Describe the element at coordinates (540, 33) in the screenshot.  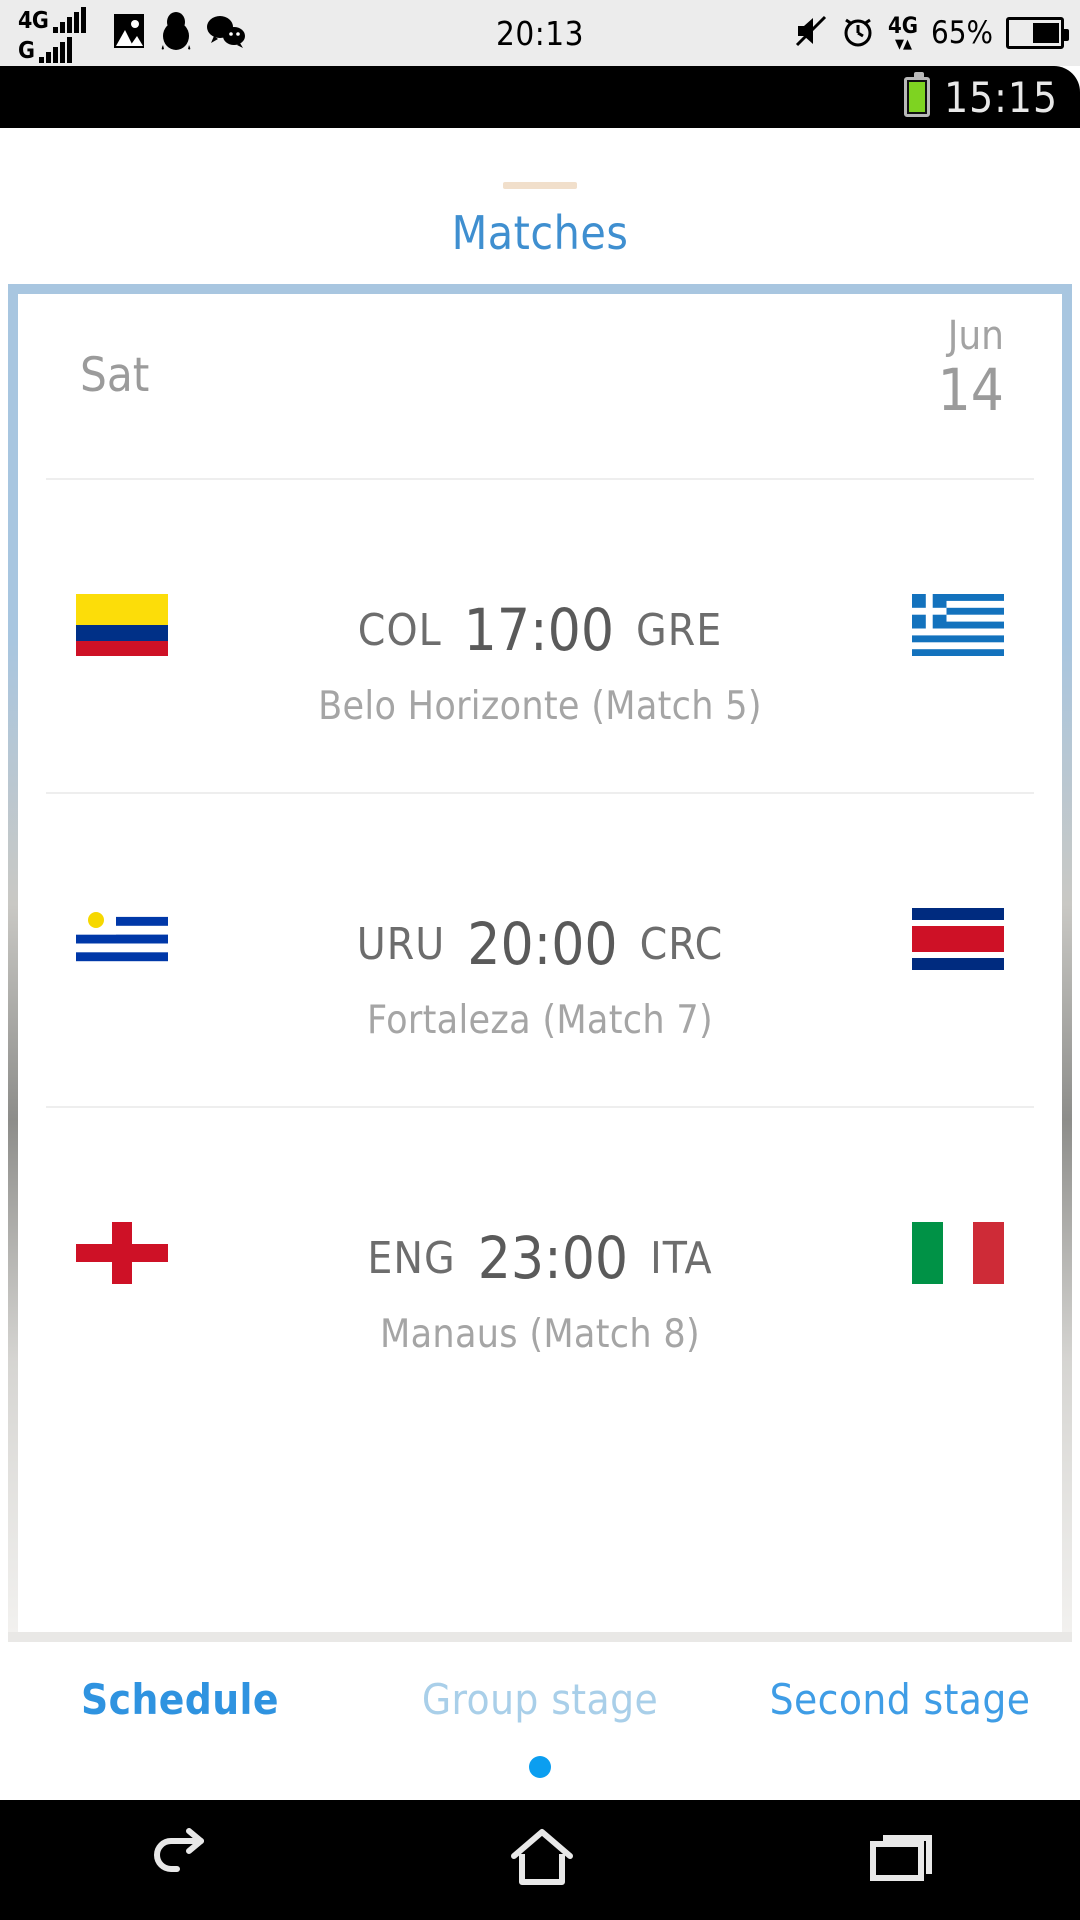
I see `host-status-bar: 4G G 20:13 4G ▼▲ 65%` at that location.